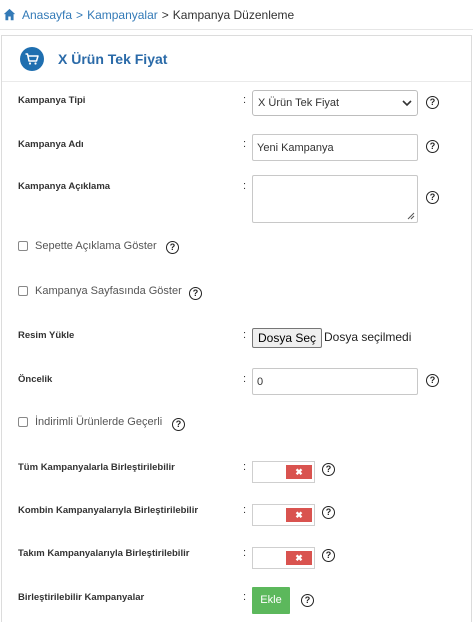 Image resolution: width=473 pixels, height=622 pixels. I want to click on valid-on-discounted-row: İndirimli Ürünlerde Geçerli, so click(90, 422).